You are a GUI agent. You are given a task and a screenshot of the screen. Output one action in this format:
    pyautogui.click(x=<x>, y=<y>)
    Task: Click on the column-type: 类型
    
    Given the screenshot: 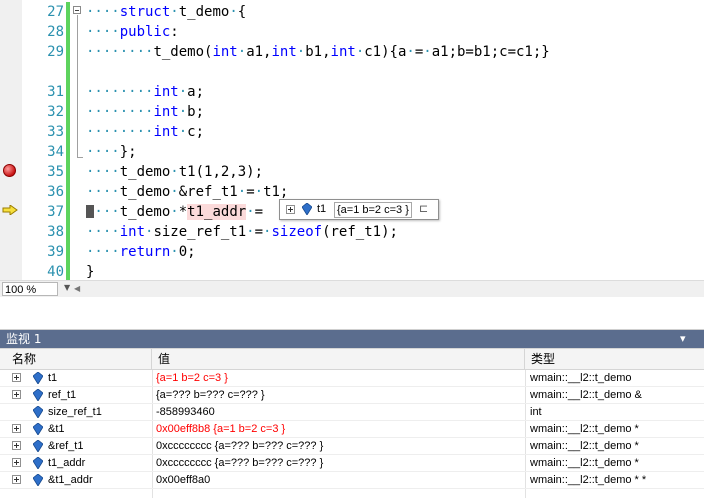 What is the action you would take?
    pyautogui.click(x=614, y=359)
    